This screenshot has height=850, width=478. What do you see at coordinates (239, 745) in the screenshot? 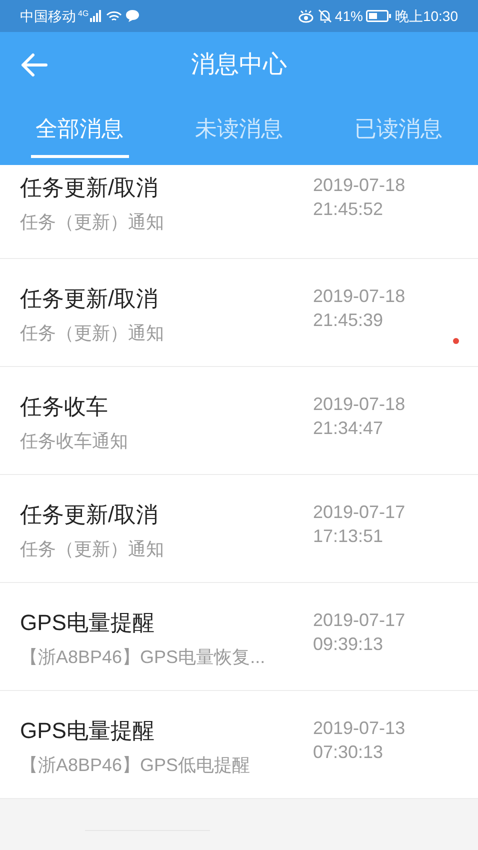
I see `message-row: GPS电量提醒 【浙A8BP46】GPS低电提醒 2019-07-13 07:30:13` at bounding box center [239, 745].